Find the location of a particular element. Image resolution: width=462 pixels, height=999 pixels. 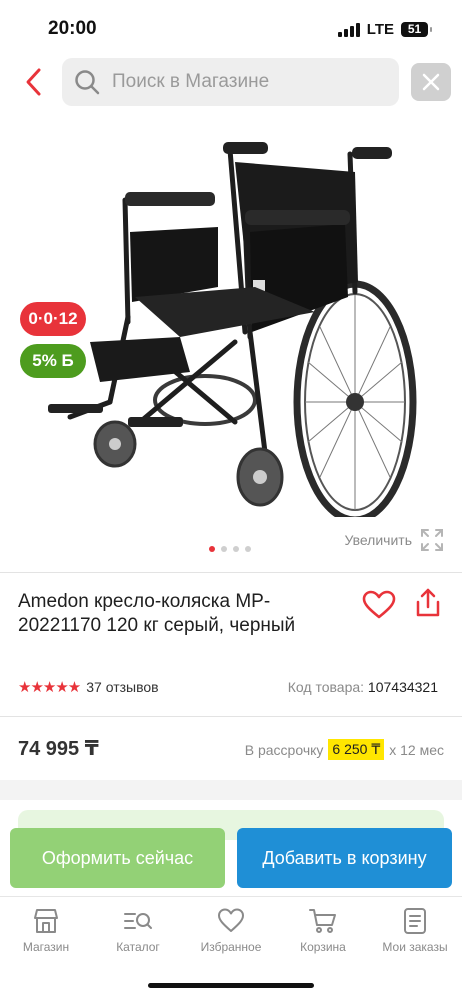

buy-now-button: Оформить сейчас is located at coordinates (117, 858).